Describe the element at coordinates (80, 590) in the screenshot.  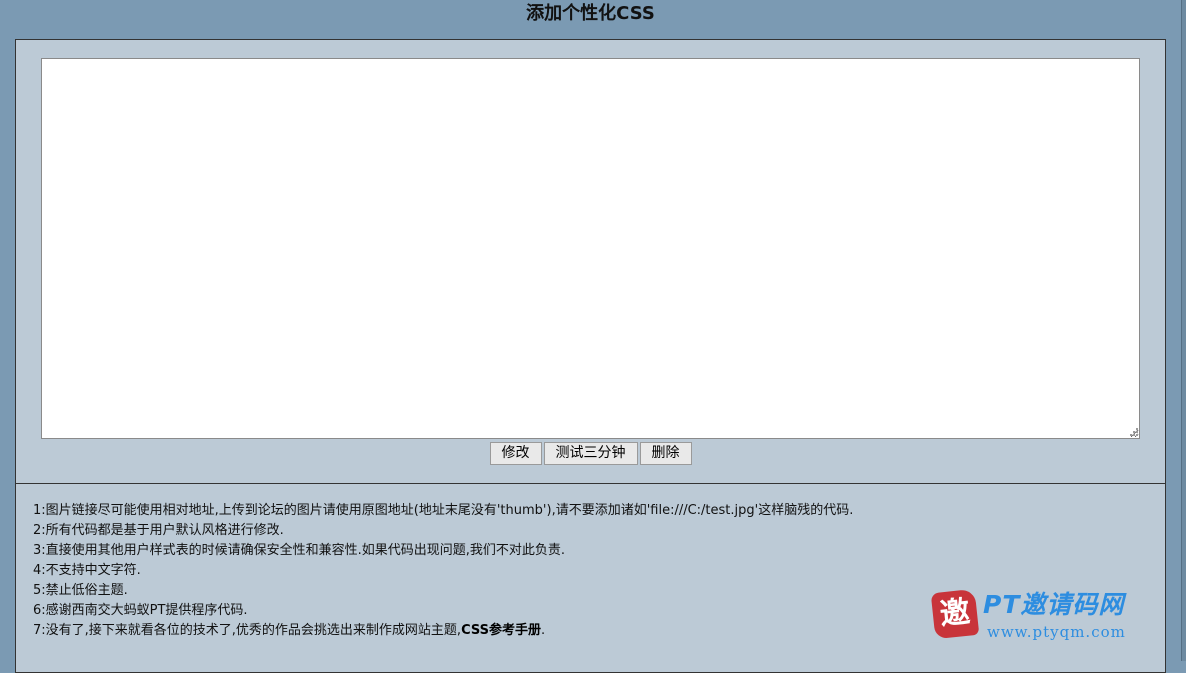
I see `note-item-5: 5:禁止低俗主题.` at that location.